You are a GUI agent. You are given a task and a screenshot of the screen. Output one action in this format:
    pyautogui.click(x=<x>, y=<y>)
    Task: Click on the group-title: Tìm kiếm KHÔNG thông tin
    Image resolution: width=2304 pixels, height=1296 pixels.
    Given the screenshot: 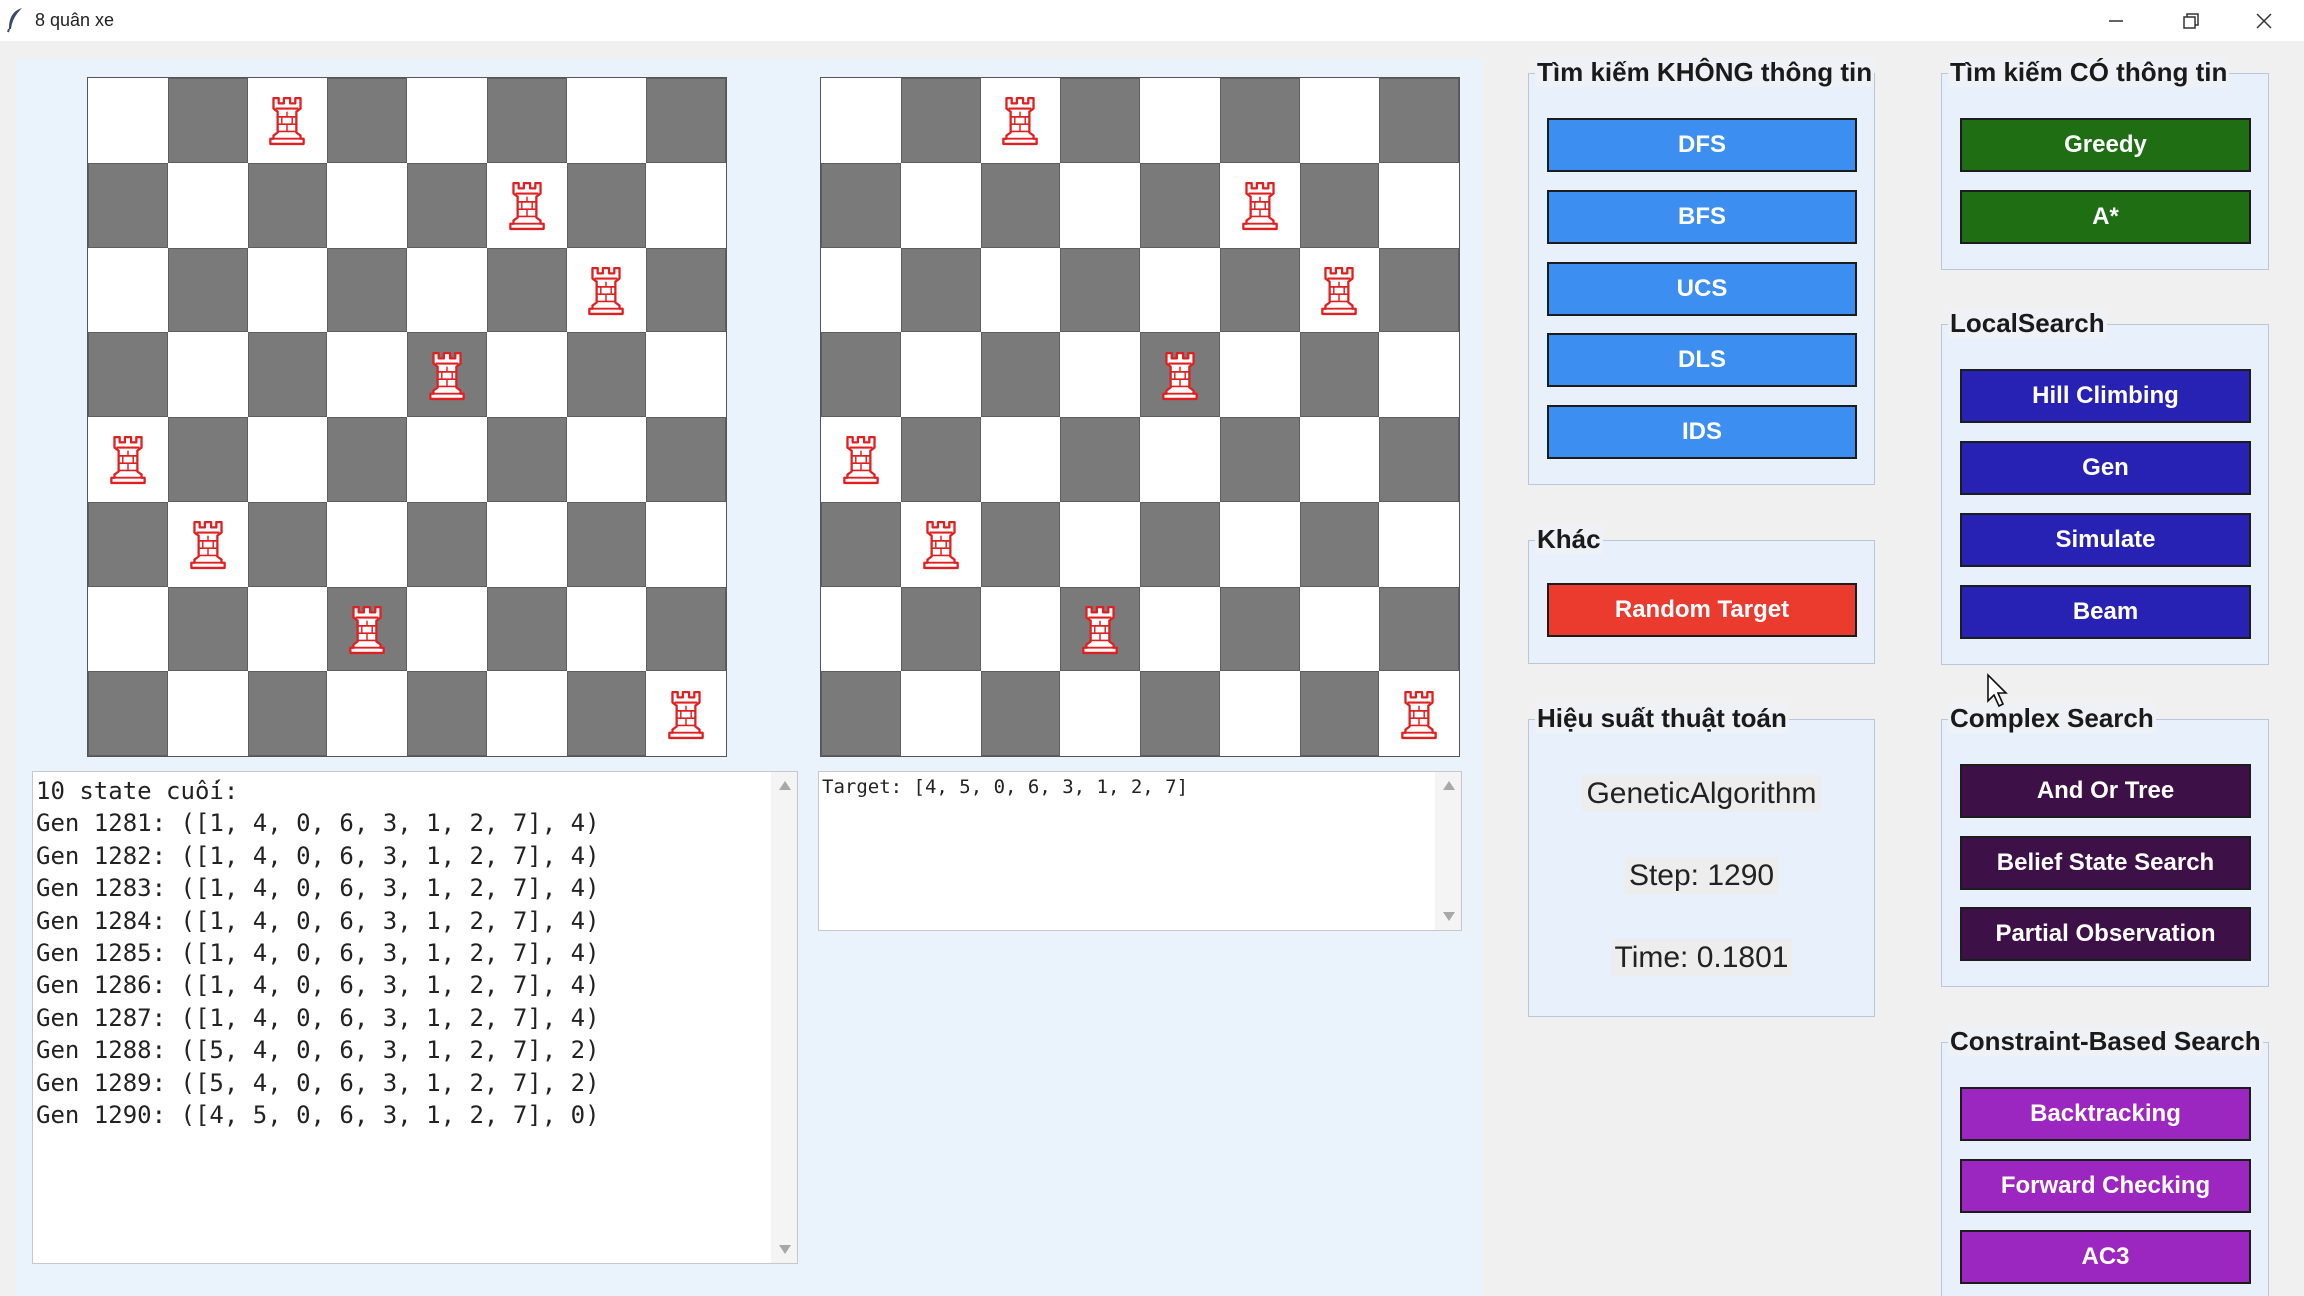 What is the action you would take?
    pyautogui.click(x=1705, y=72)
    